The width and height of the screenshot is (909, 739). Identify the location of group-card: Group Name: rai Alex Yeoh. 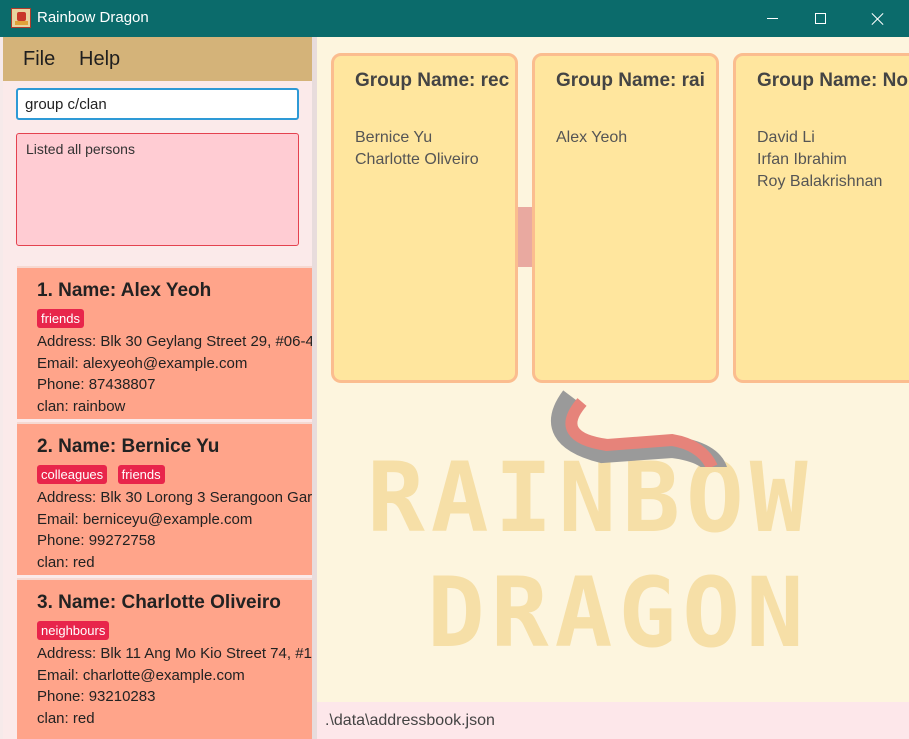
(625, 218).